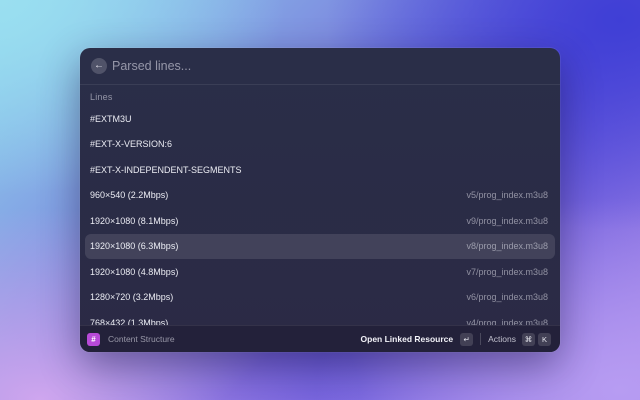  What do you see at coordinates (507, 246) in the screenshot?
I see `list-item-subtitle: v8/prog_index.m3u8` at bounding box center [507, 246].